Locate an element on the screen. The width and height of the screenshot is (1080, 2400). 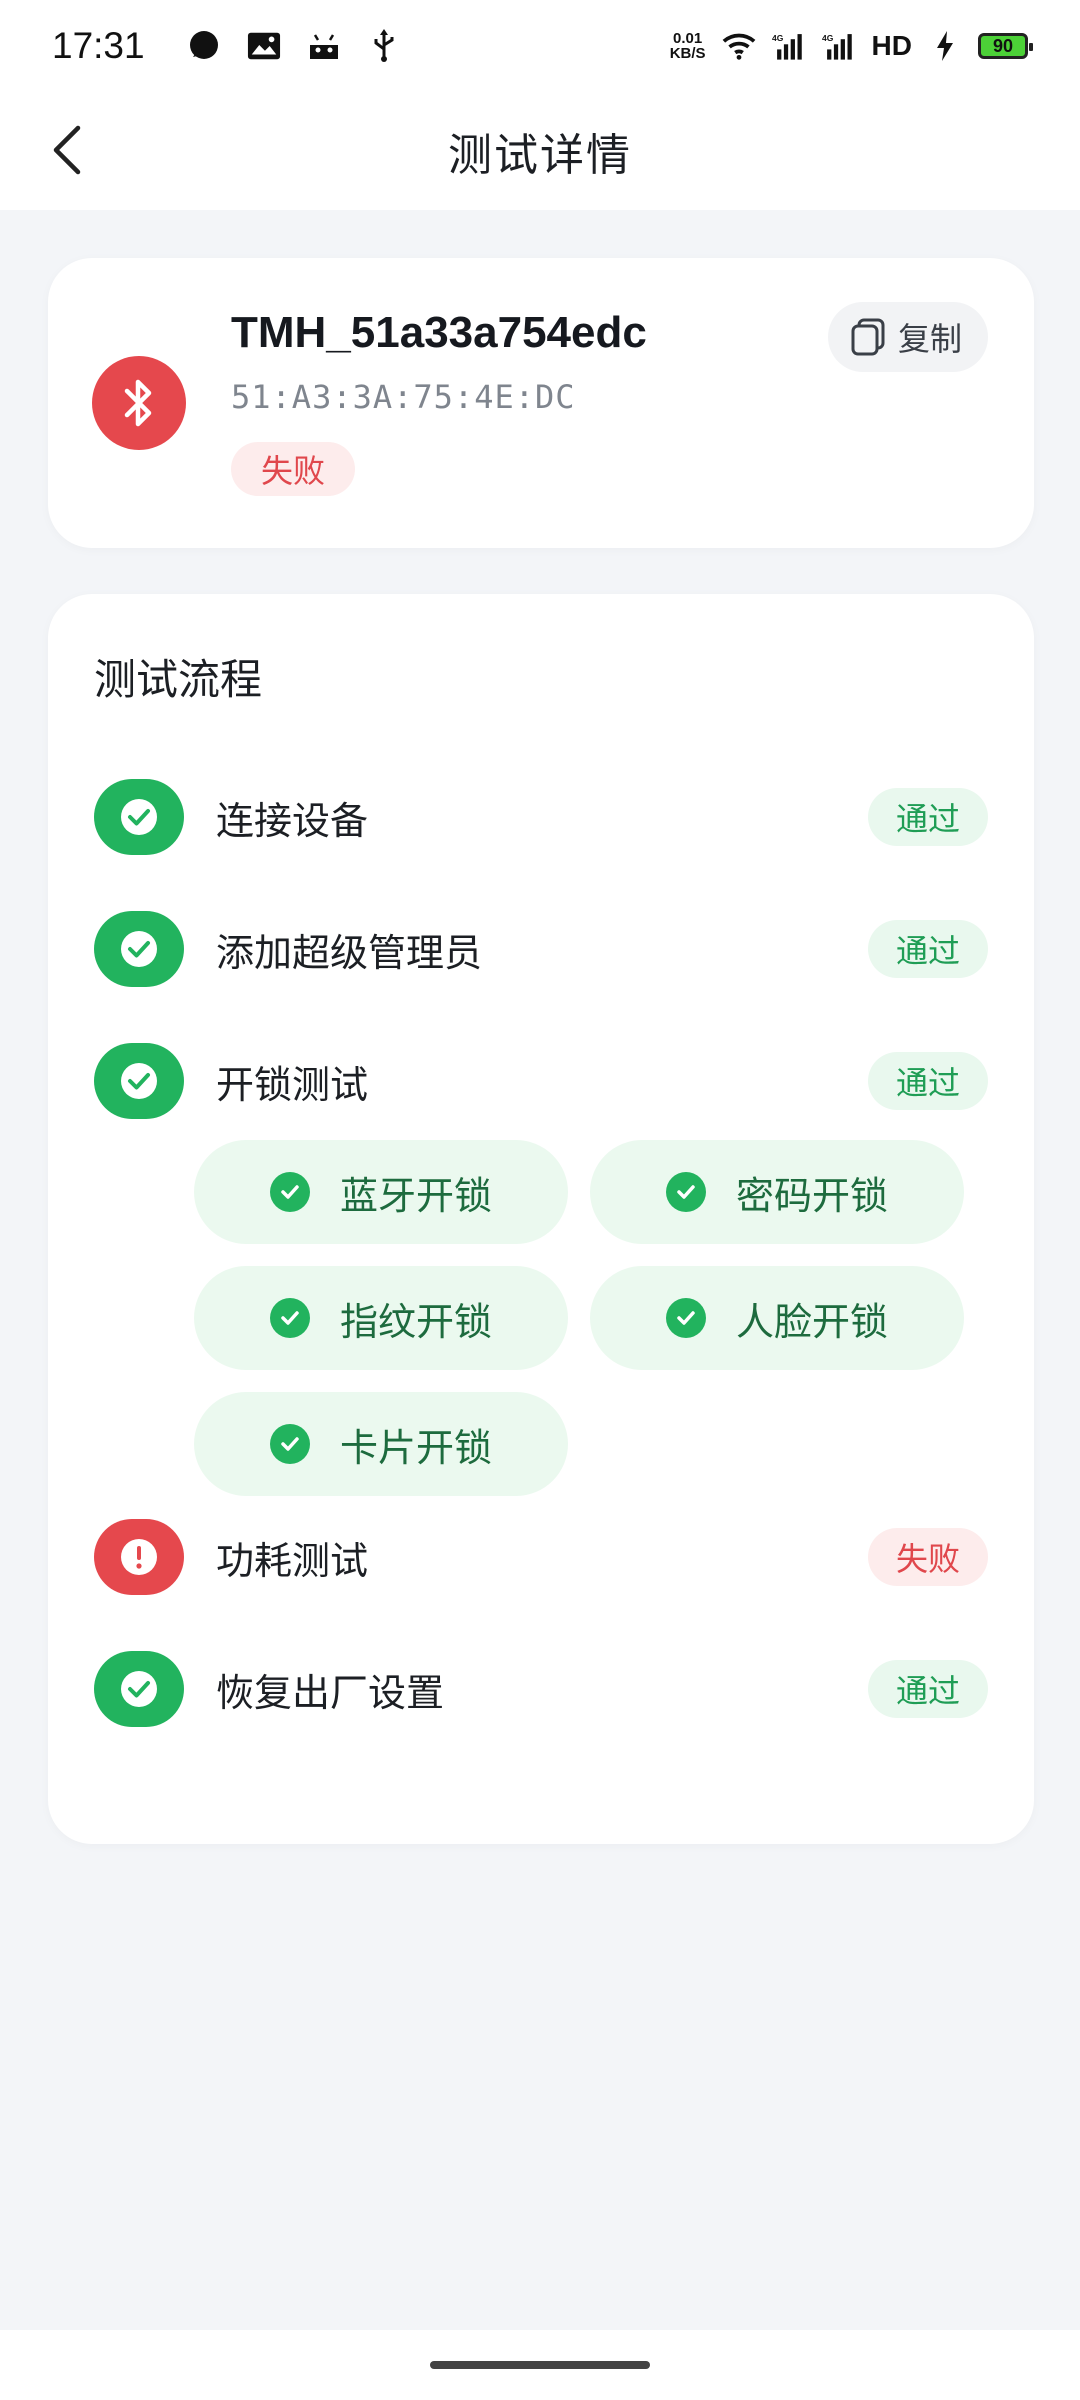
page-title: 测试详情 is located at coordinates (540, 155).